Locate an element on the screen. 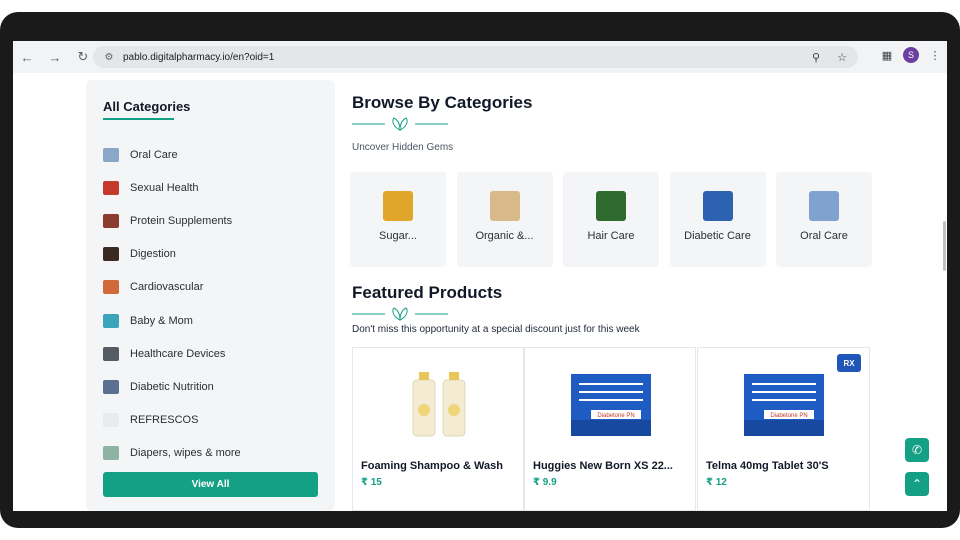 The height and width of the screenshot is (540, 960). sidebar-category-label: Diabetic Nutrition is located at coordinates (172, 386).